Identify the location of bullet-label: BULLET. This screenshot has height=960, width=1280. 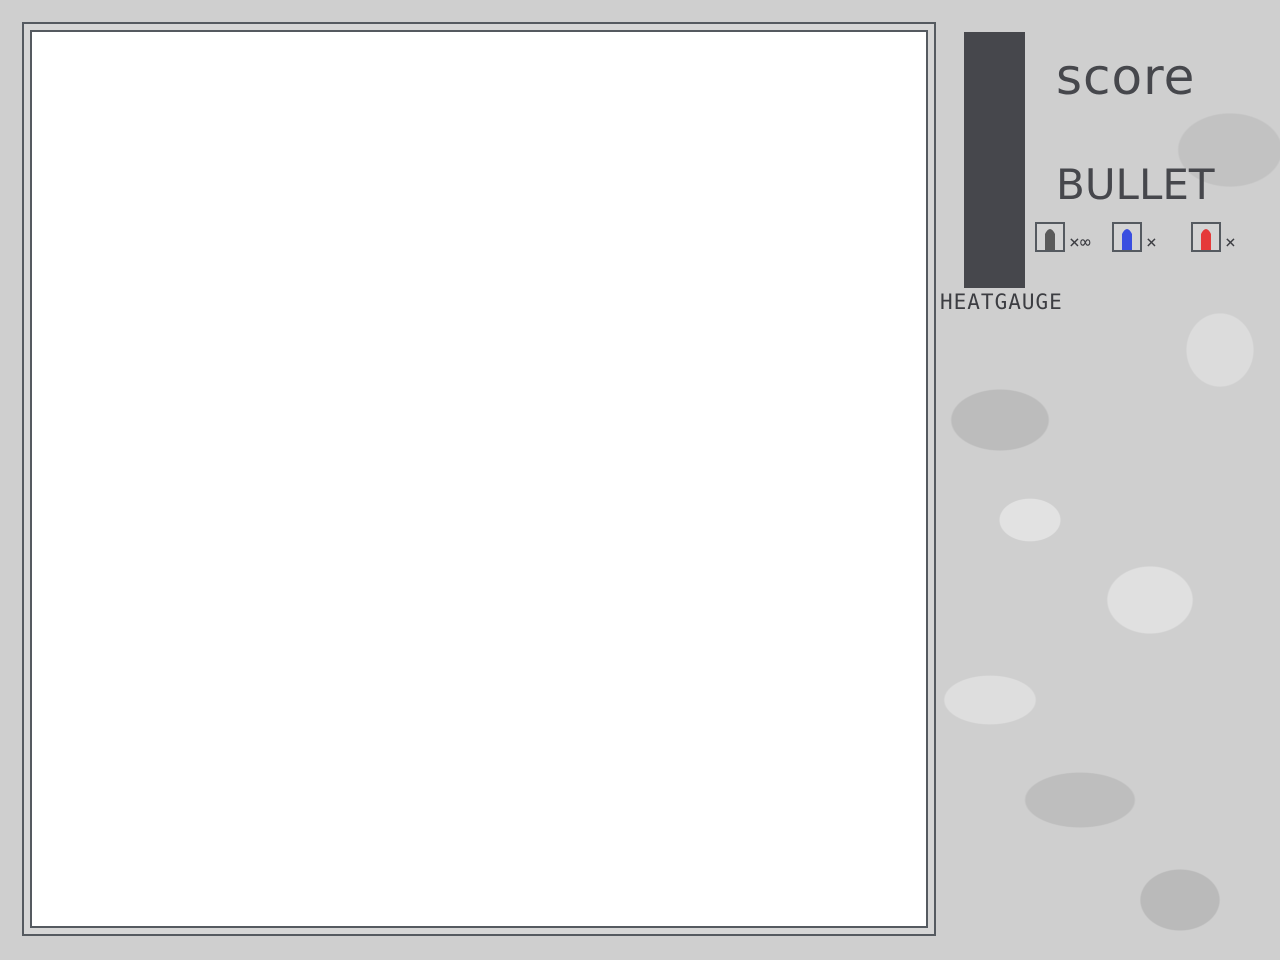
(1135, 184).